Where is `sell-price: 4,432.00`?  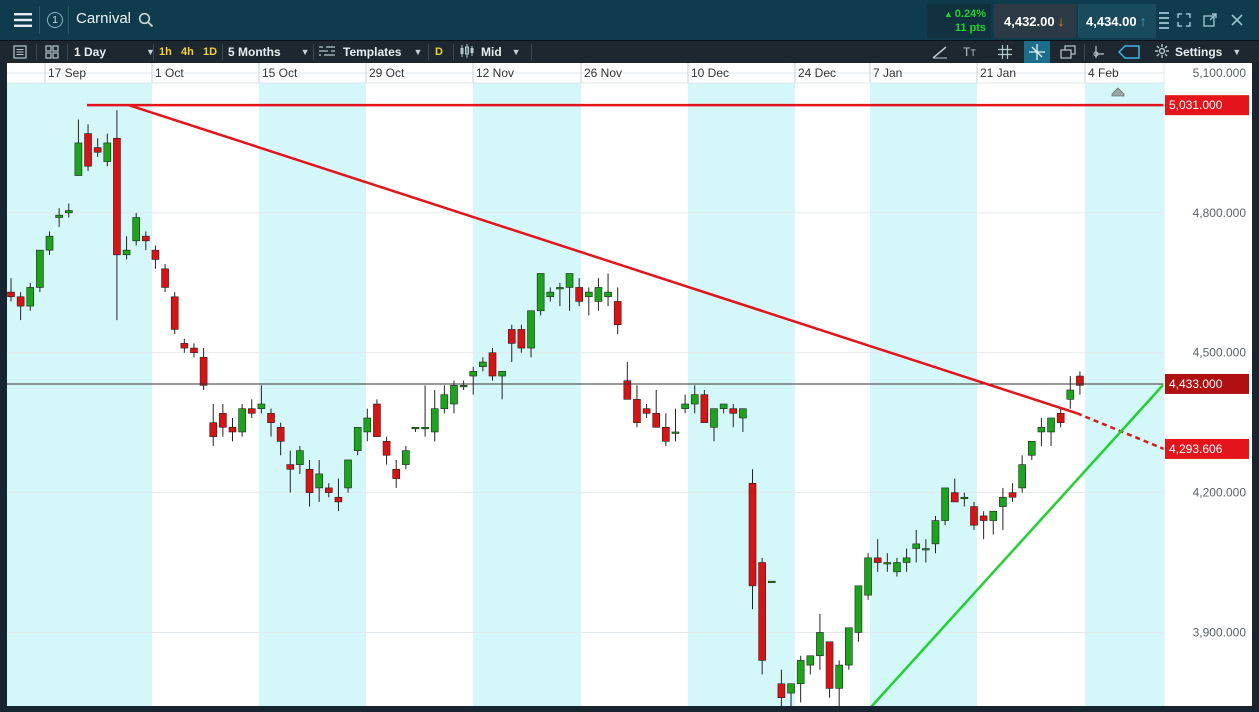
sell-price: 4,432.00 is located at coordinates (1029, 21).